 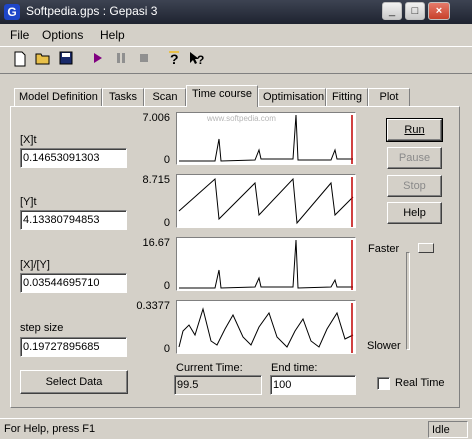 What do you see at coordinates (121, 60) in the screenshot?
I see `pause-icon` at bounding box center [121, 60].